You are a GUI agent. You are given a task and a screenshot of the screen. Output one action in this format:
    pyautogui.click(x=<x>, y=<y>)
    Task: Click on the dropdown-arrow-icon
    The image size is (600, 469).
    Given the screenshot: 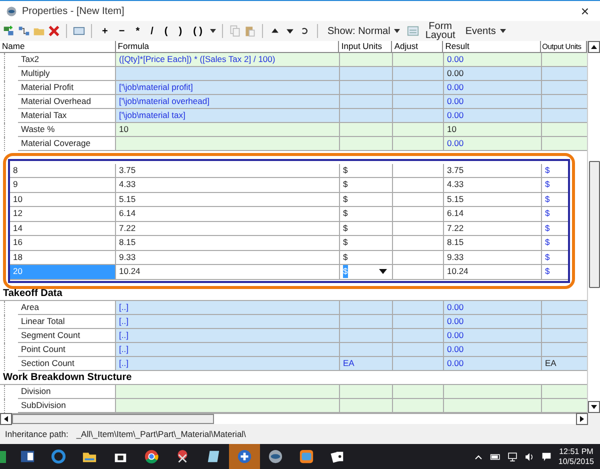 What is the action you would take?
    pyautogui.click(x=383, y=271)
    